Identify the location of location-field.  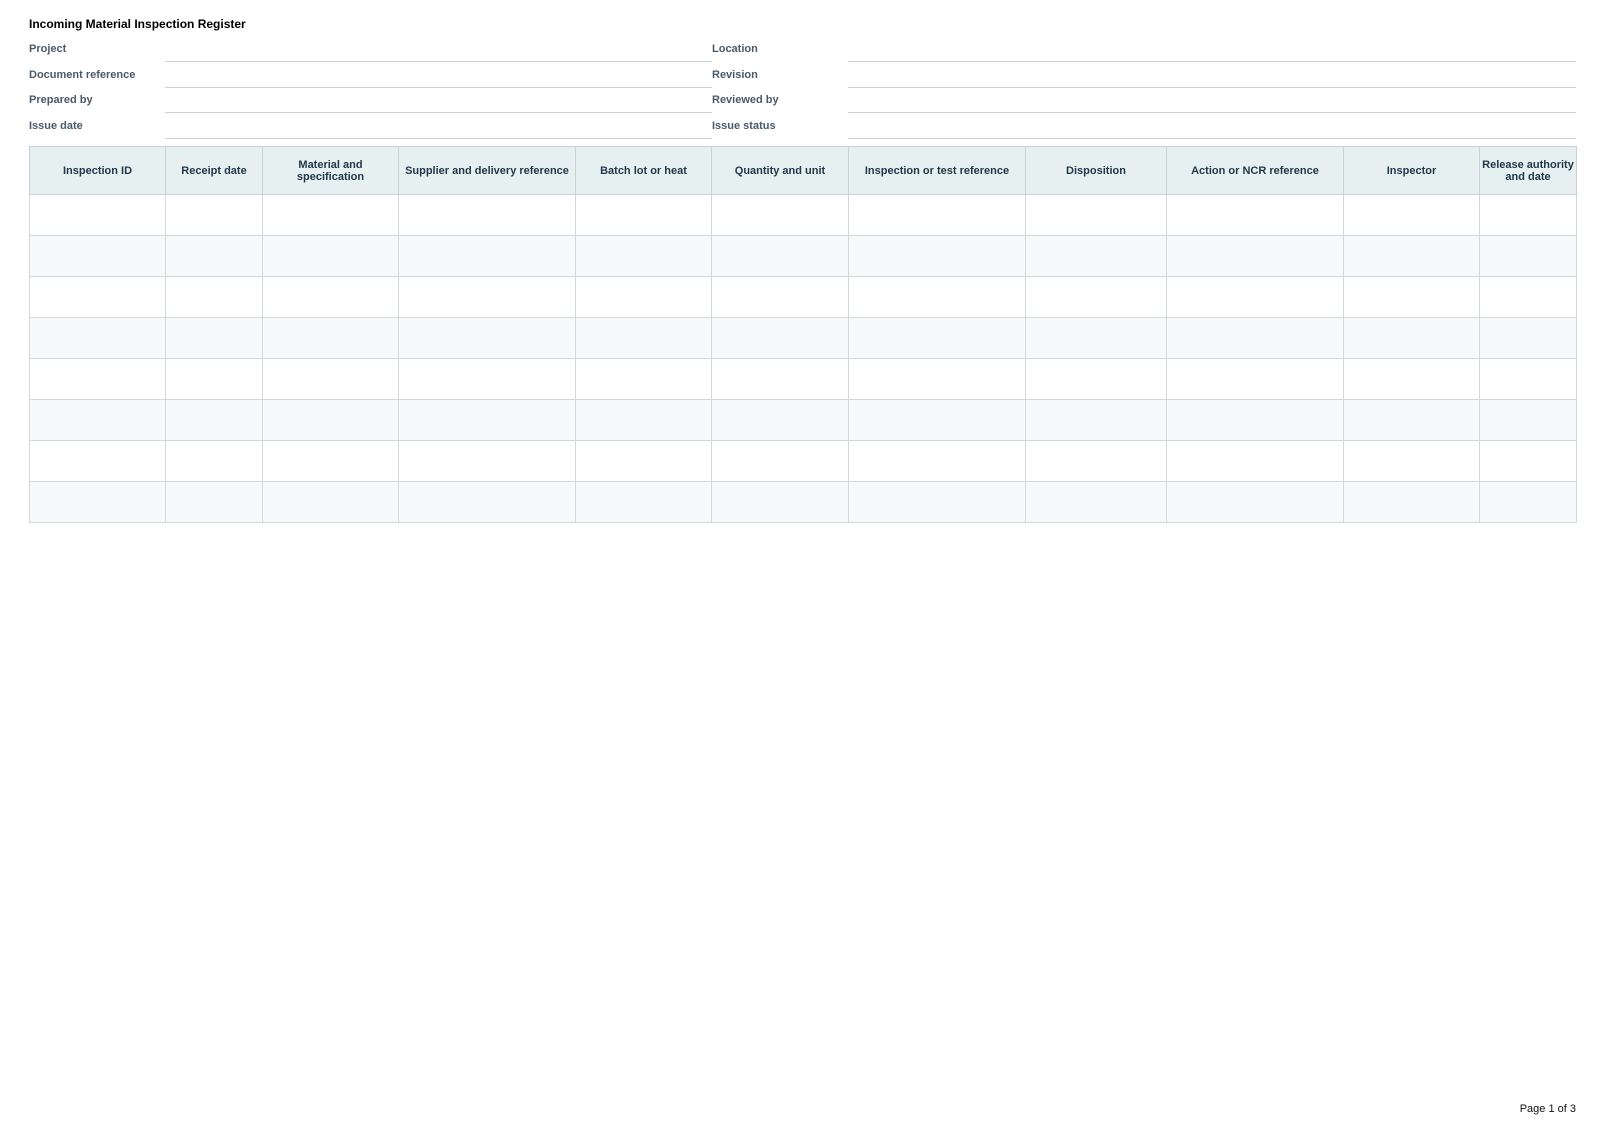
(1212, 49).